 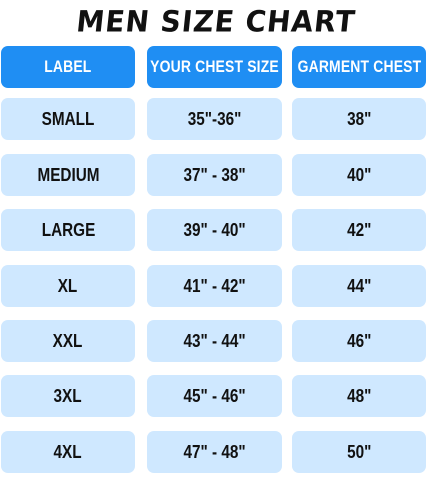 I want to click on size-label-cell: LARGE, so click(x=68, y=230).